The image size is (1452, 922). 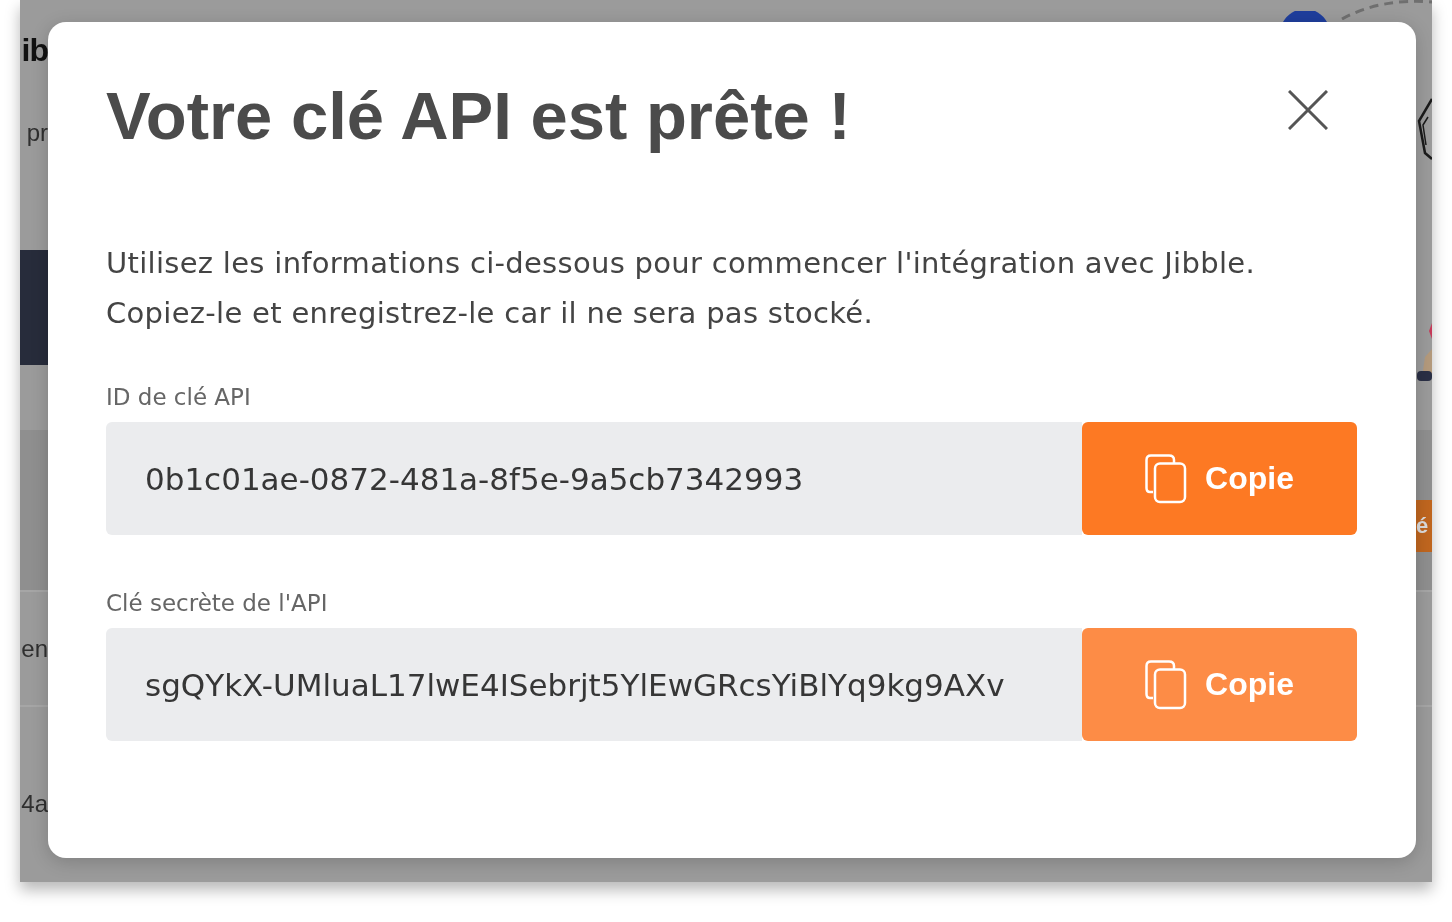 I want to click on heading-text: ib, so click(x=34, y=50).